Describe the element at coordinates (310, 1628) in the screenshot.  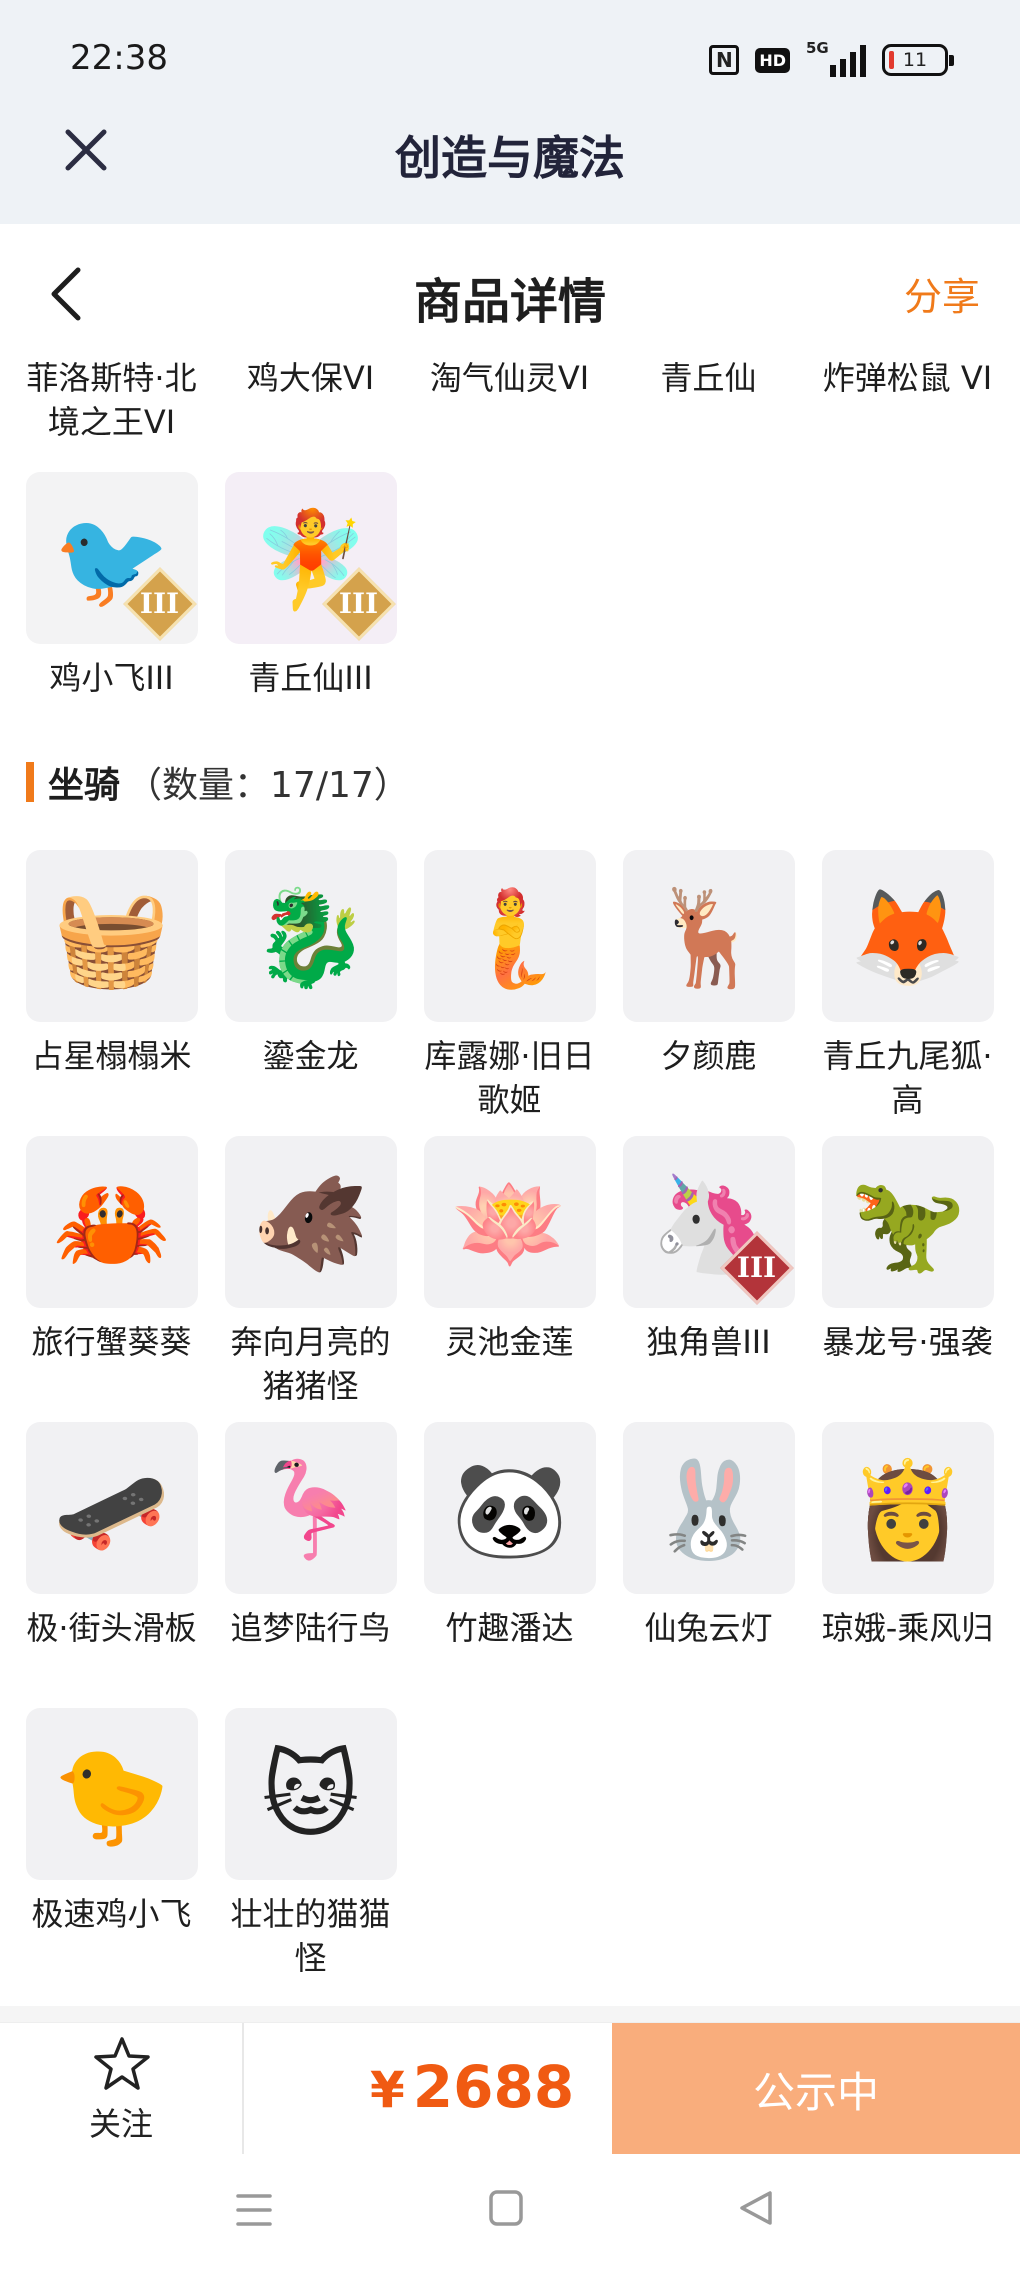
I see `item-label: 追梦陆行鸟` at that location.